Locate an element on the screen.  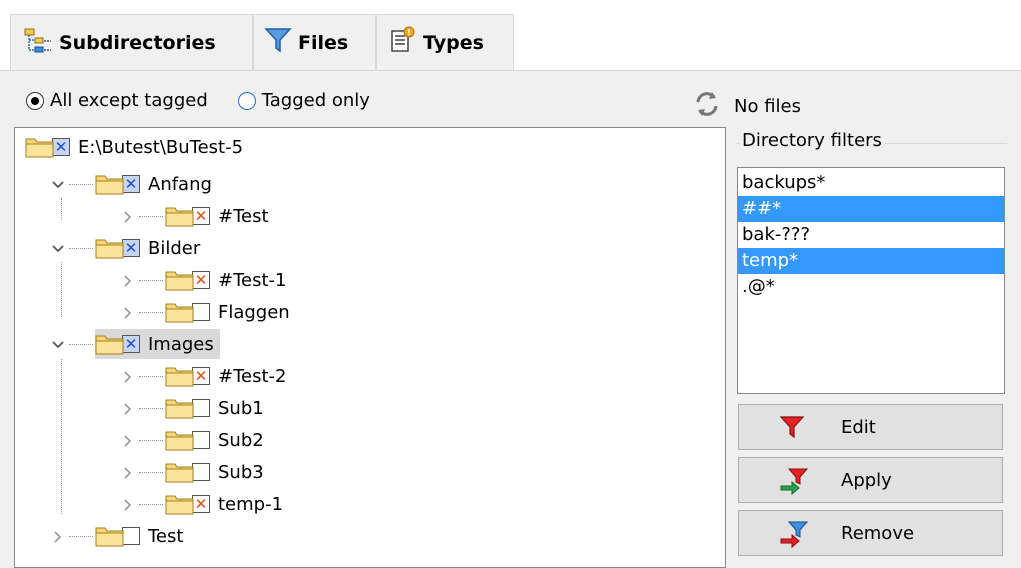
tab-subdirectories: Subdirectories is located at coordinates (131, 42).